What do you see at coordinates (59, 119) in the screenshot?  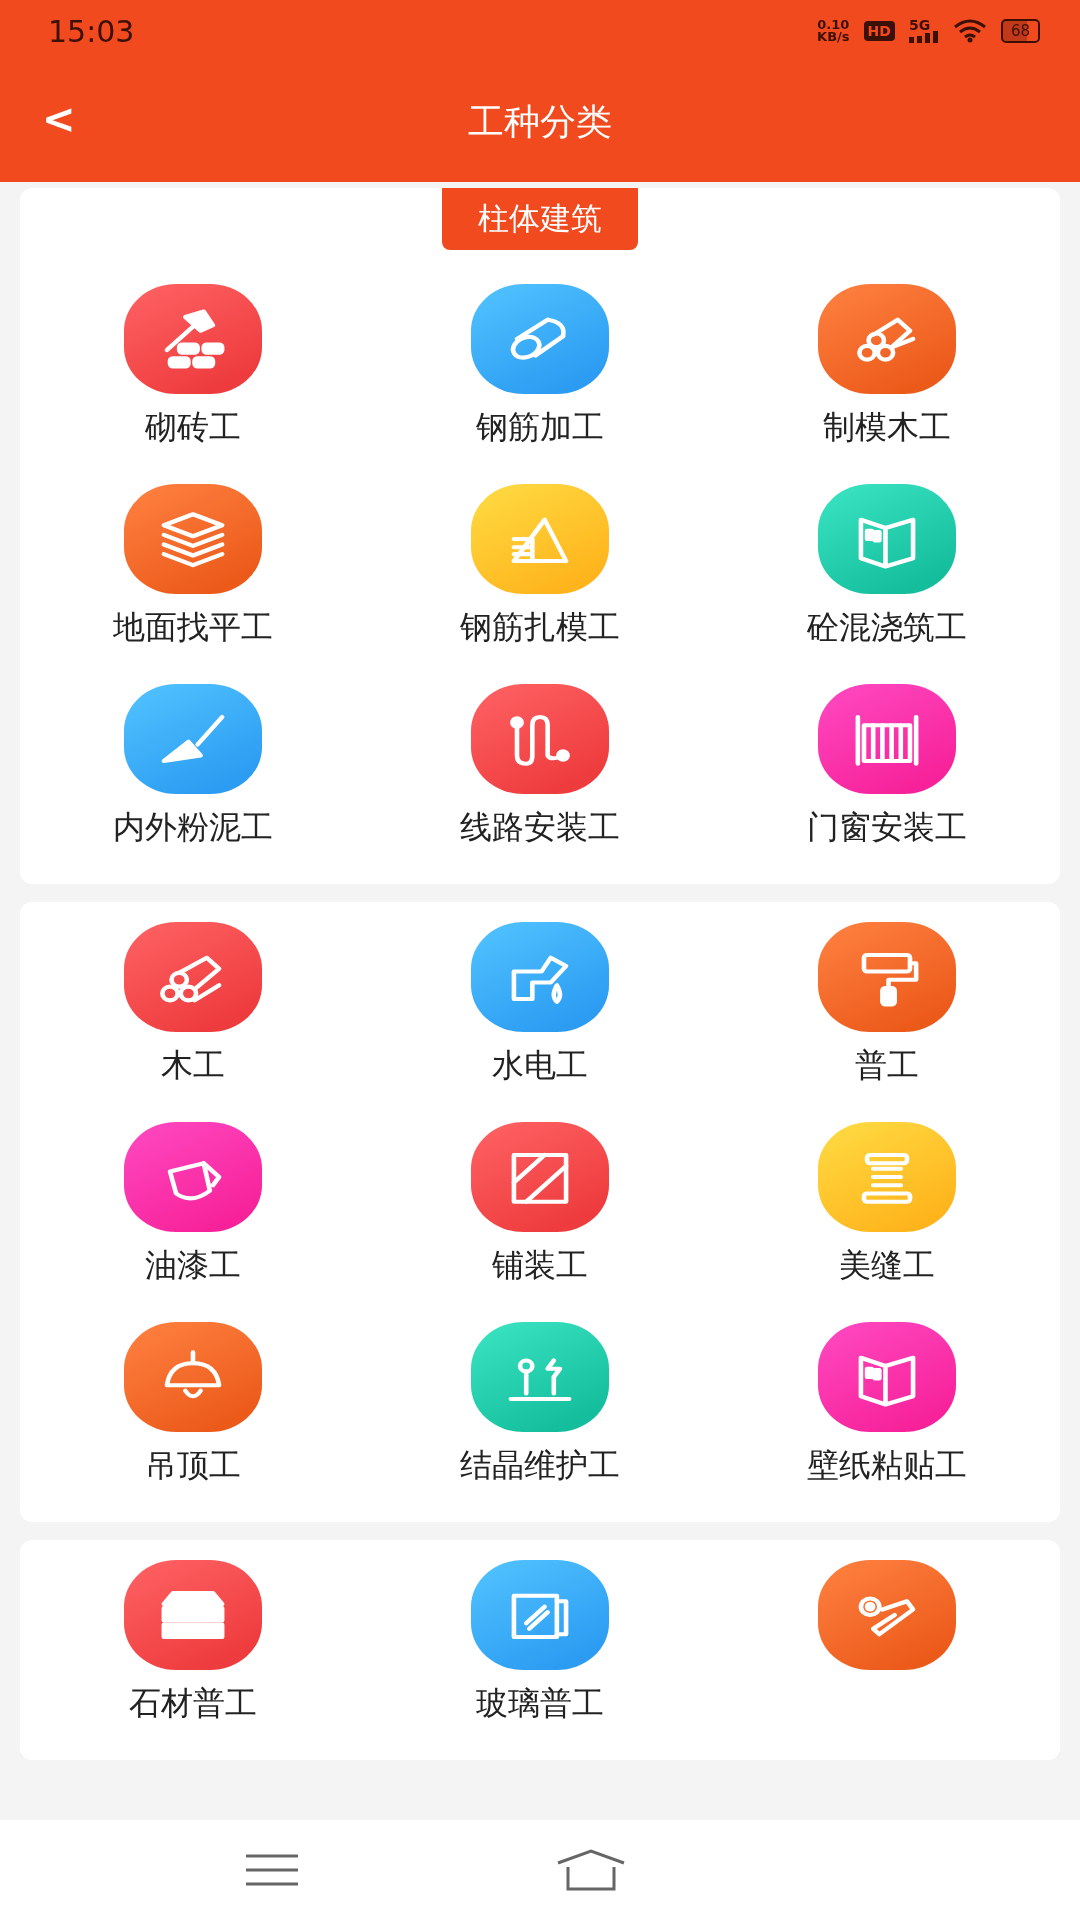 I see `back-button: <` at bounding box center [59, 119].